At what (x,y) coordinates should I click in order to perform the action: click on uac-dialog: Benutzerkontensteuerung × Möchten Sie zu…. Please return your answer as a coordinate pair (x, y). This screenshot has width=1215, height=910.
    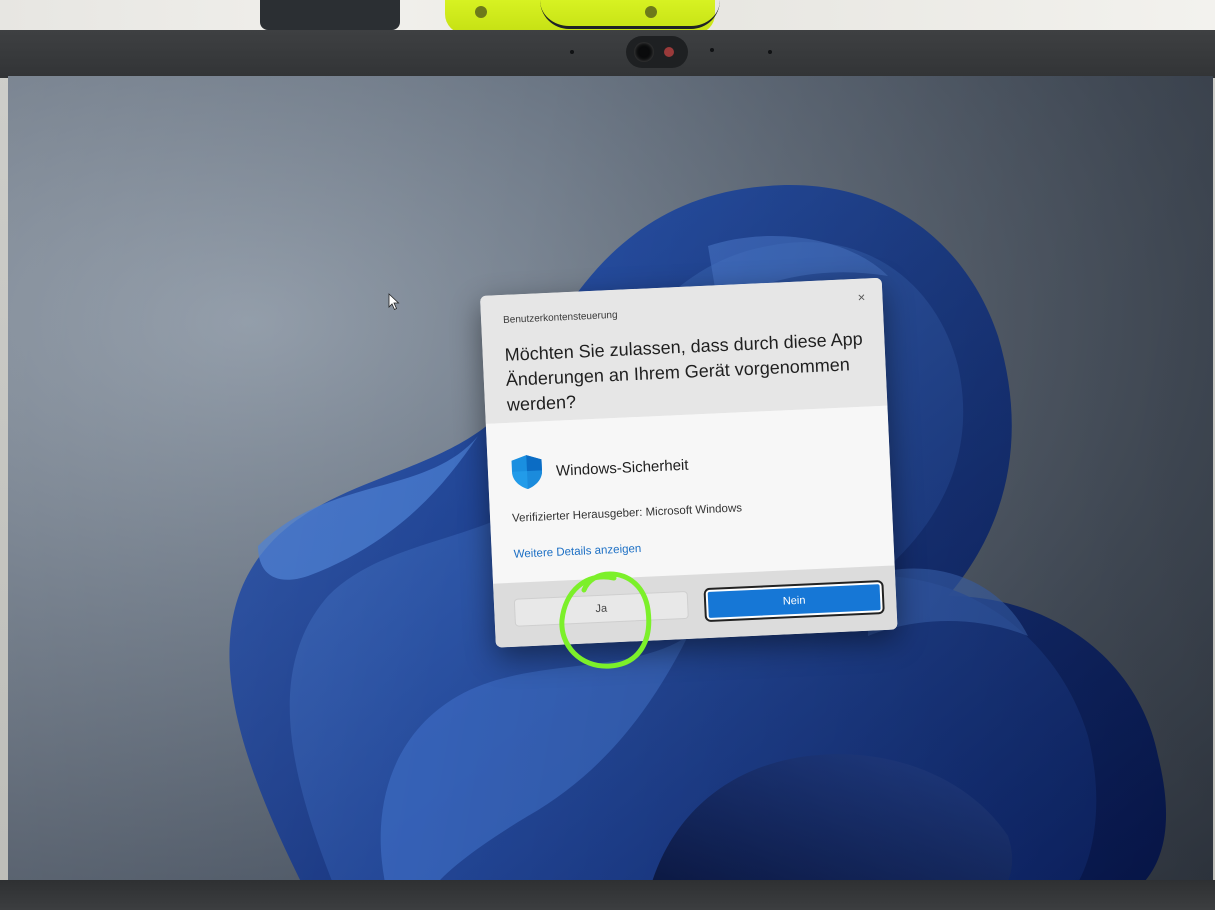
    Looking at the image, I should click on (689, 462).